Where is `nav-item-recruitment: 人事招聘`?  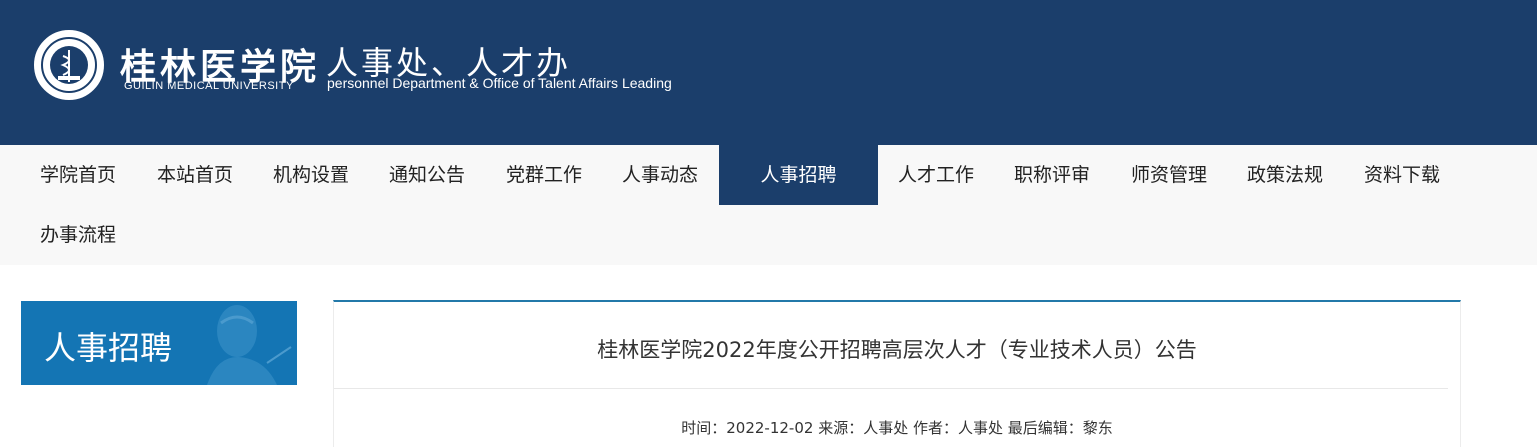 nav-item-recruitment: 人事招聘 is located at coordinates (798, 175).